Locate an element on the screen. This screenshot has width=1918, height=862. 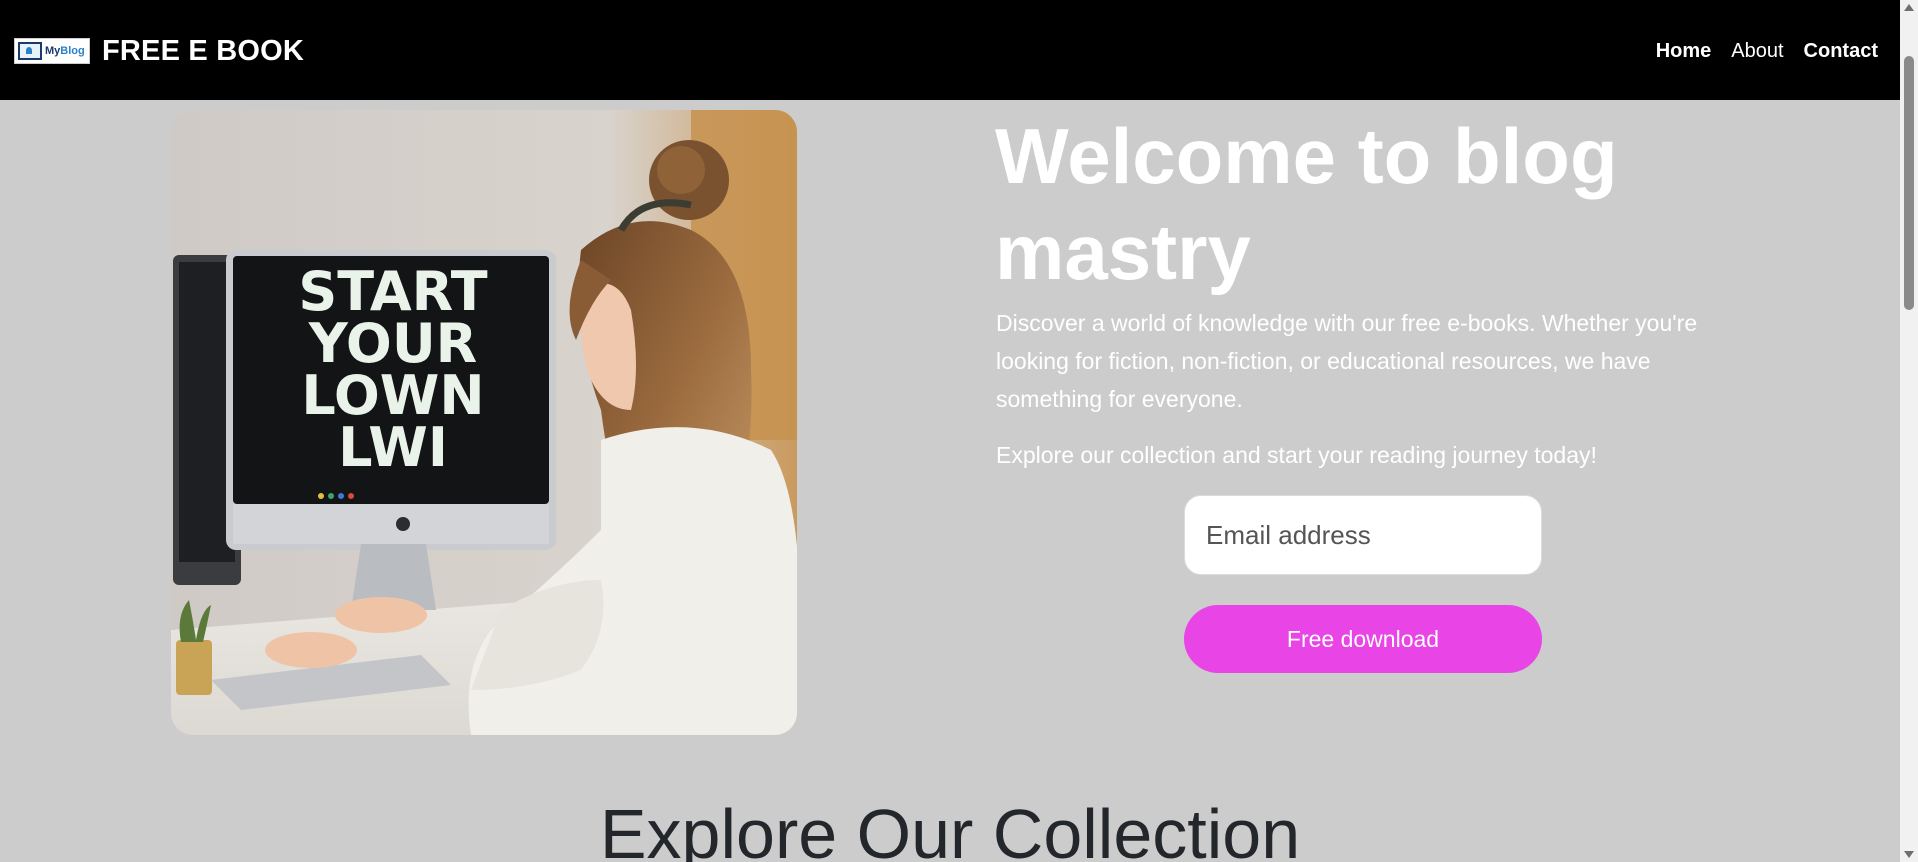
brand-logo: MyBlog is located at coordinates (52, 51).